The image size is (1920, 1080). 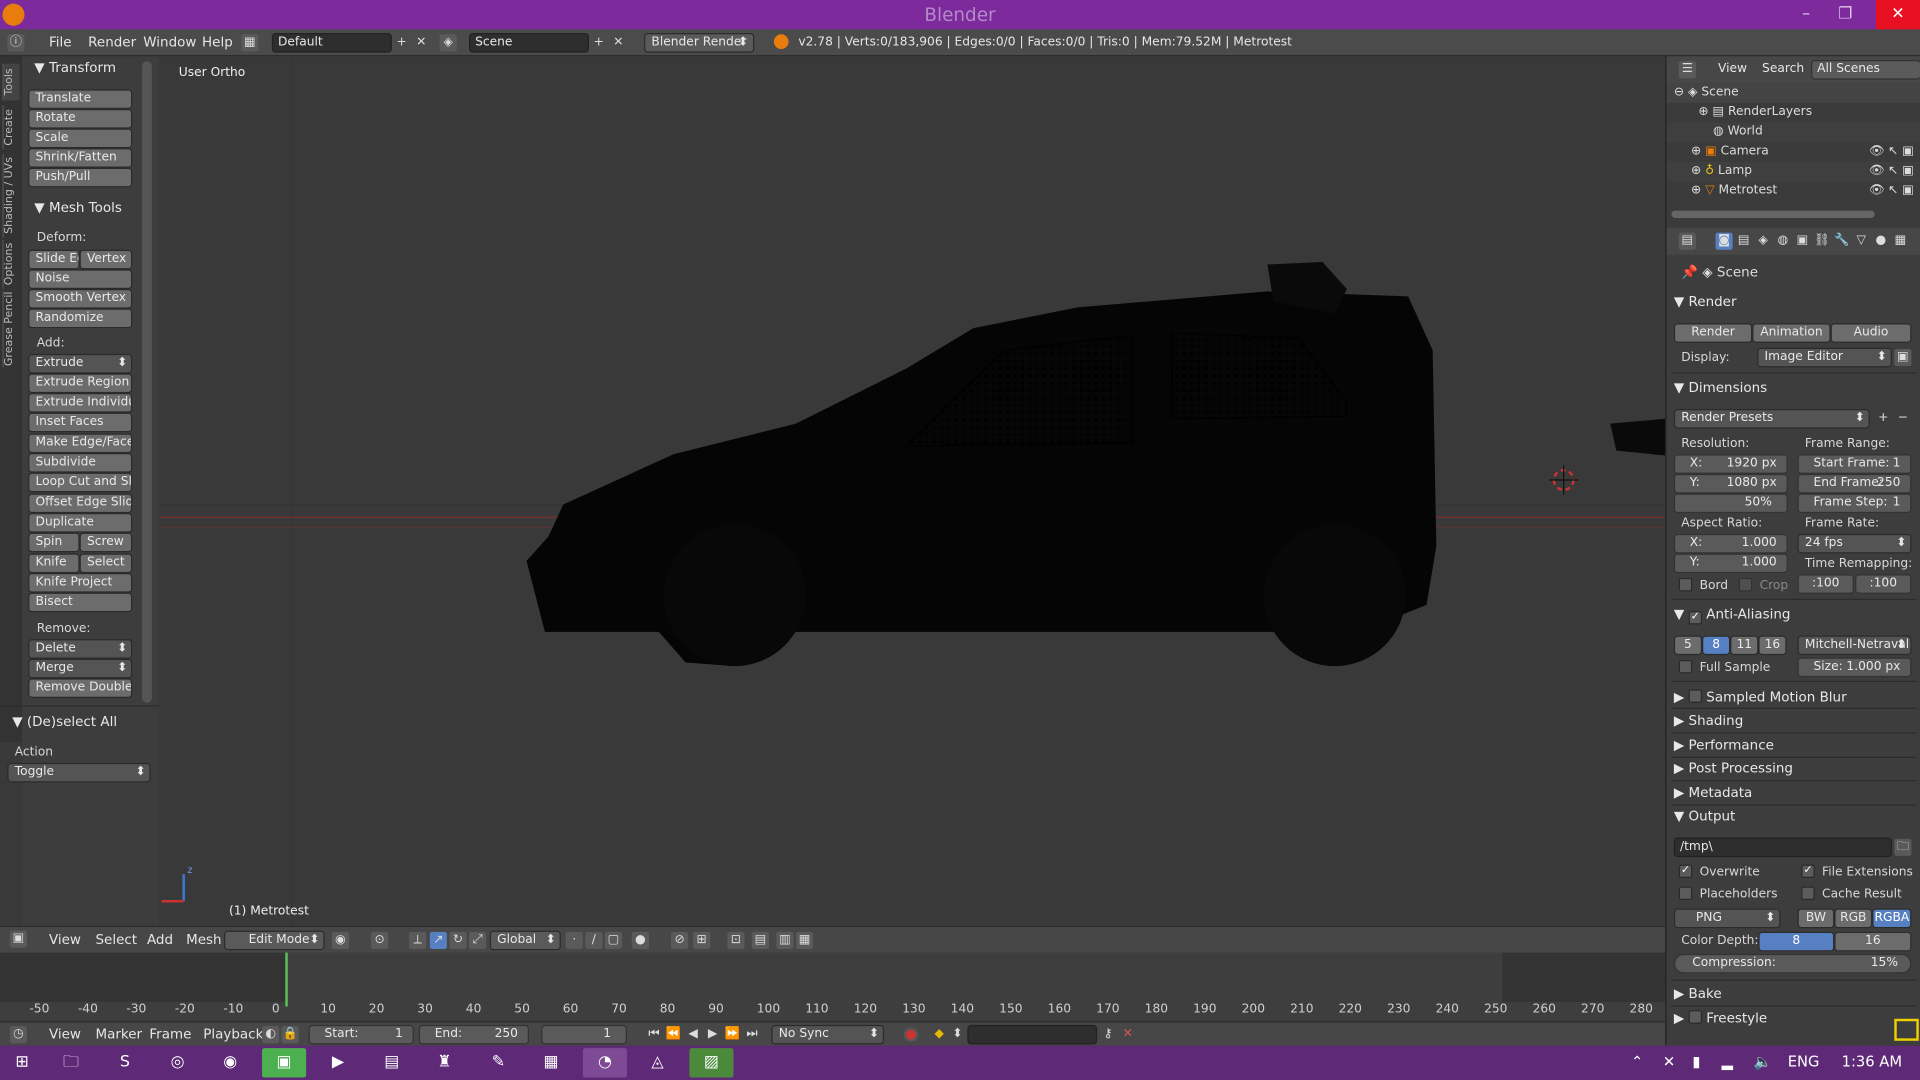 What do you see at coordinates (80, 583) in the screenshot?
I see `knife-project-button: Knife Project` at bounding box center [80, 583].